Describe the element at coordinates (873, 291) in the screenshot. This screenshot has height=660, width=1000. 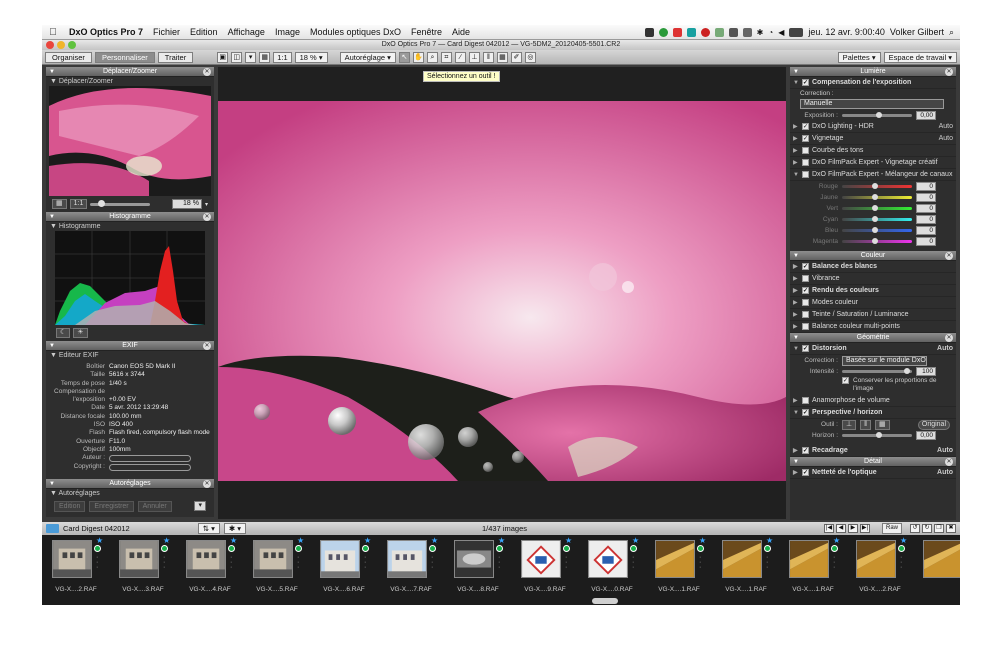
I see `rendu-row: ▶ ✓ Rendu des couleurs` at that location.